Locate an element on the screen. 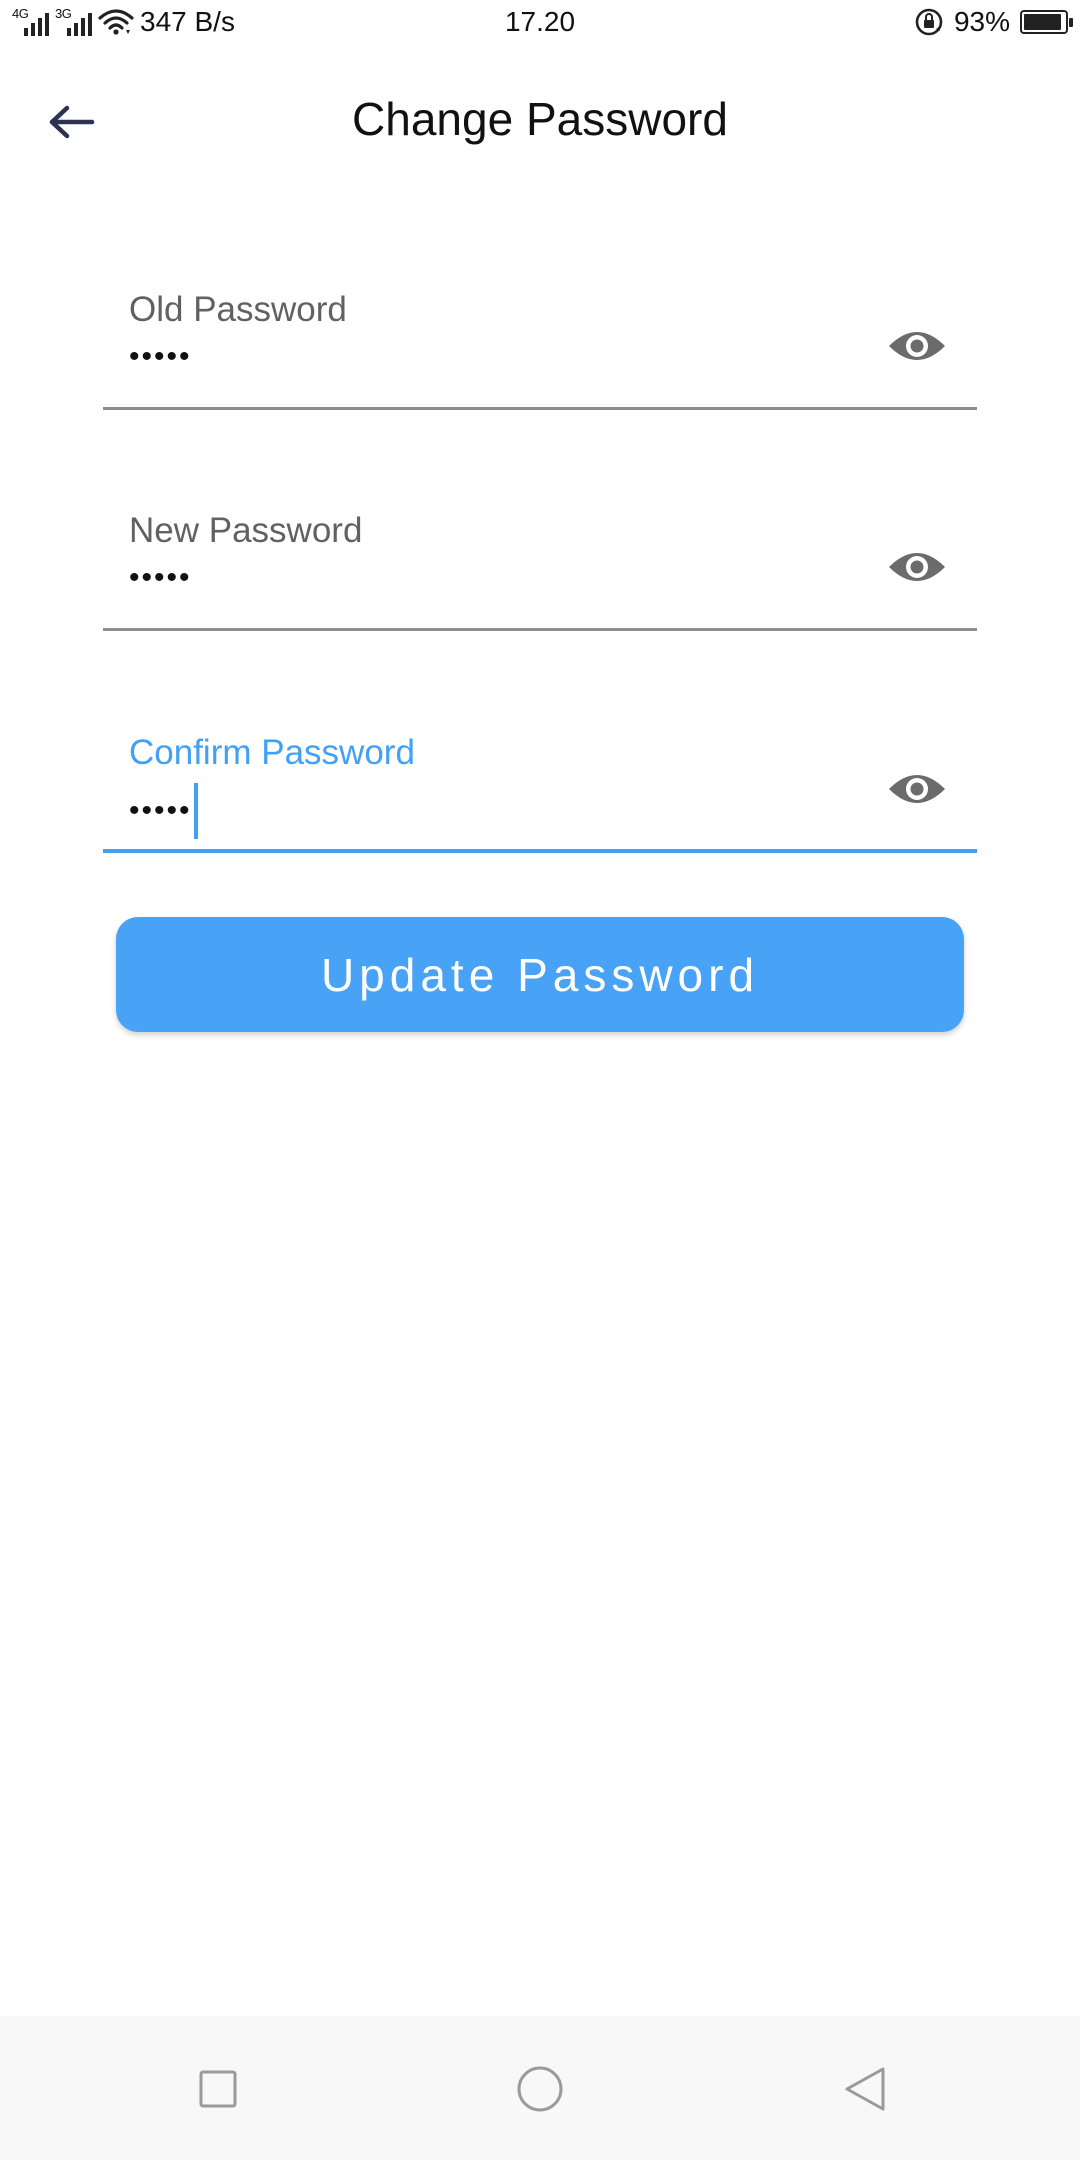  home-button is located at coordinates (540, 2089).